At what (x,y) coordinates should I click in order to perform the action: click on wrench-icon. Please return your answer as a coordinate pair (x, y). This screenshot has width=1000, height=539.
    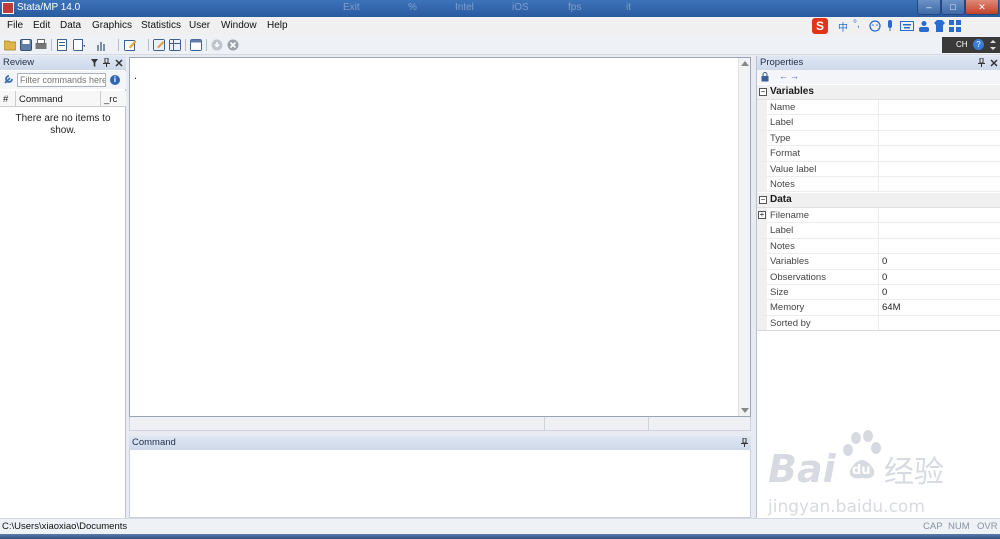
    Looking at the image, I should click on (8, 79).